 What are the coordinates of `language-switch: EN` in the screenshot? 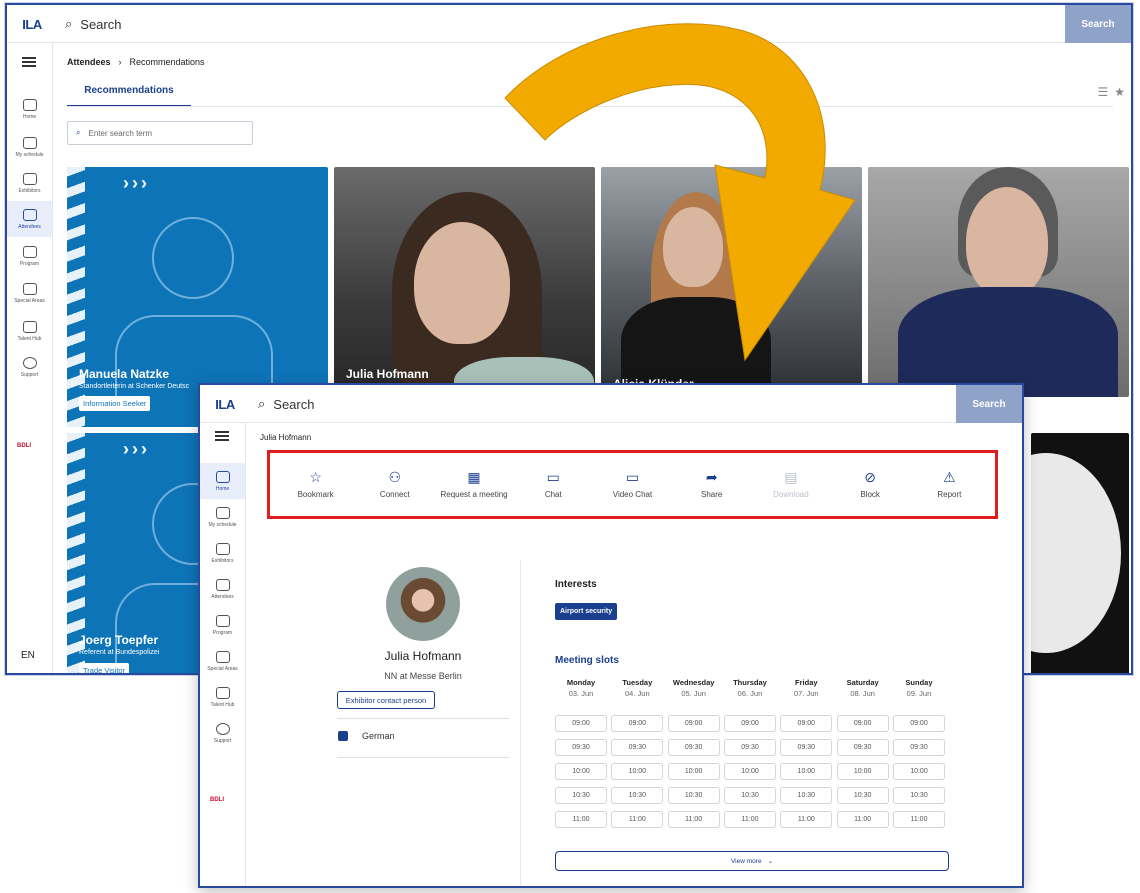 It's located at (28, 655).